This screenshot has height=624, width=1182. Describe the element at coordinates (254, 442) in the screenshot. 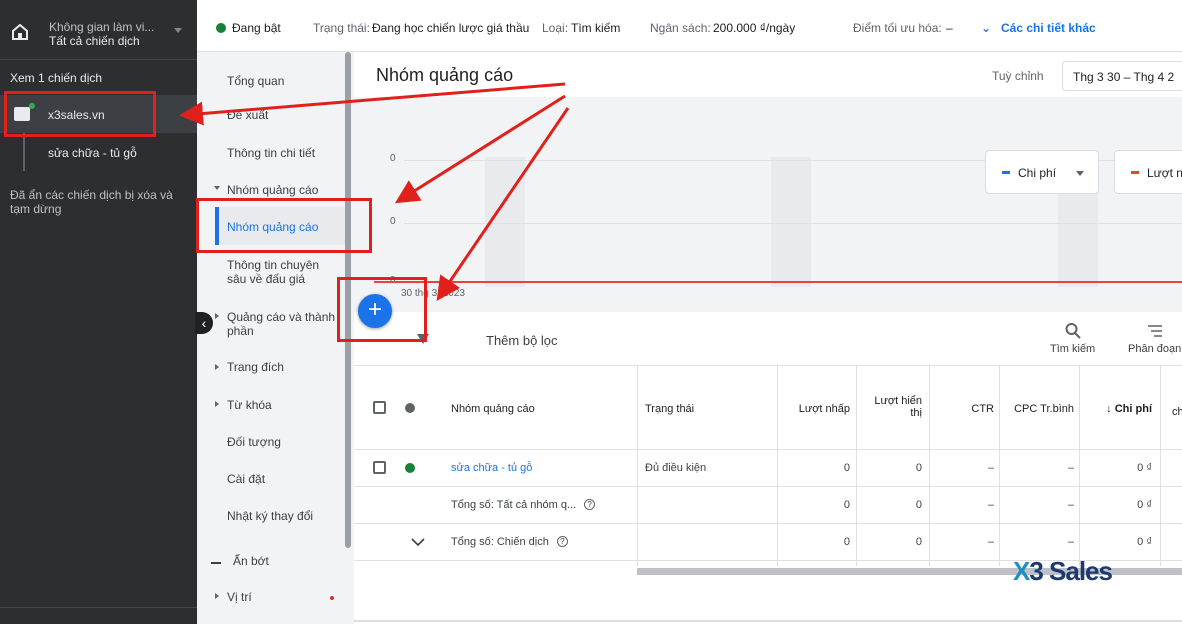

I see `nav-audiences: Đối tượng` at that location.